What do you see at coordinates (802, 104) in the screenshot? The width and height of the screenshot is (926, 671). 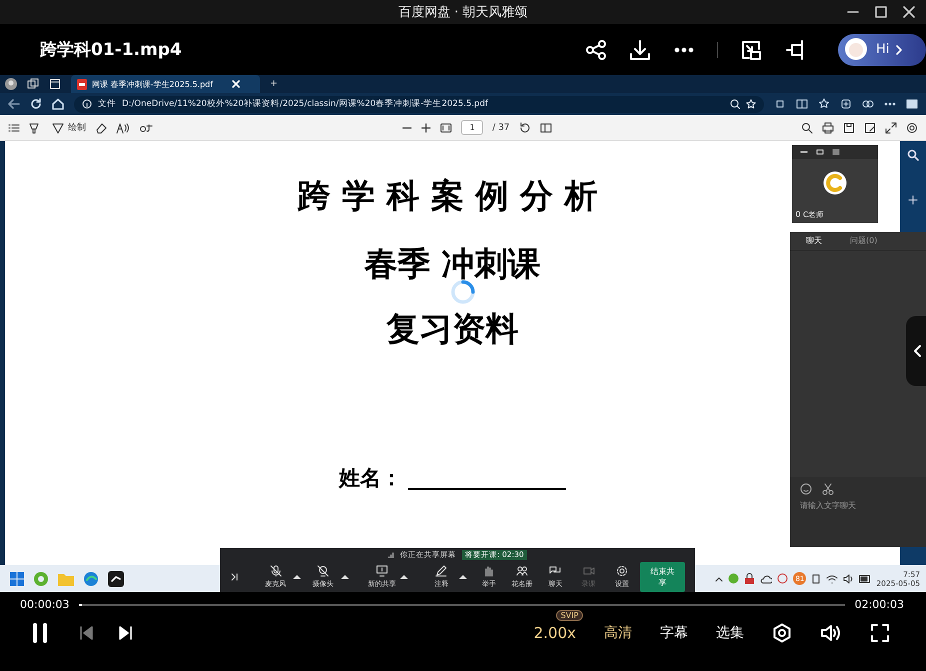 I see `split-screen-icon` at bounding box center [802, 104].